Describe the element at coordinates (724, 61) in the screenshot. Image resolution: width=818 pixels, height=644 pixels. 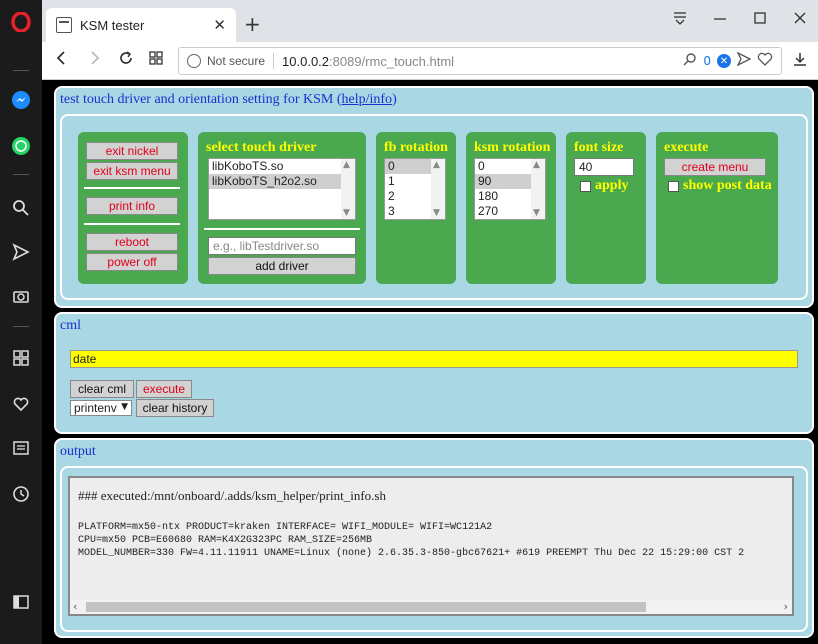
I see `ad-blocker-icon: ✕` at that location.